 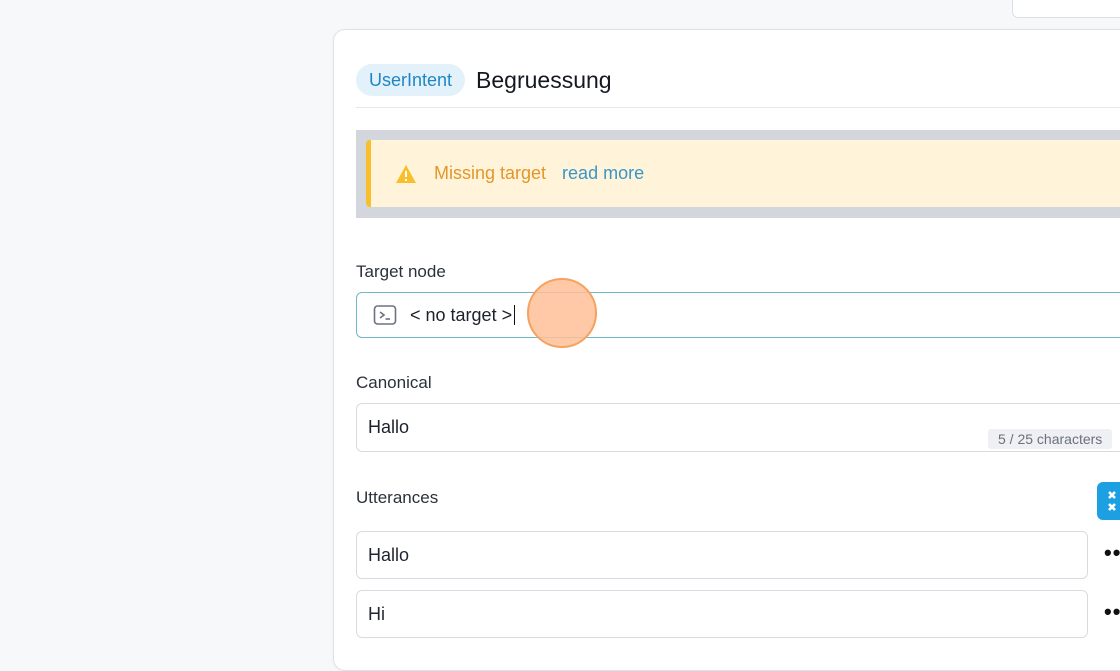 I want to click on target-node-label: Target node, so click(x=401, y=271).